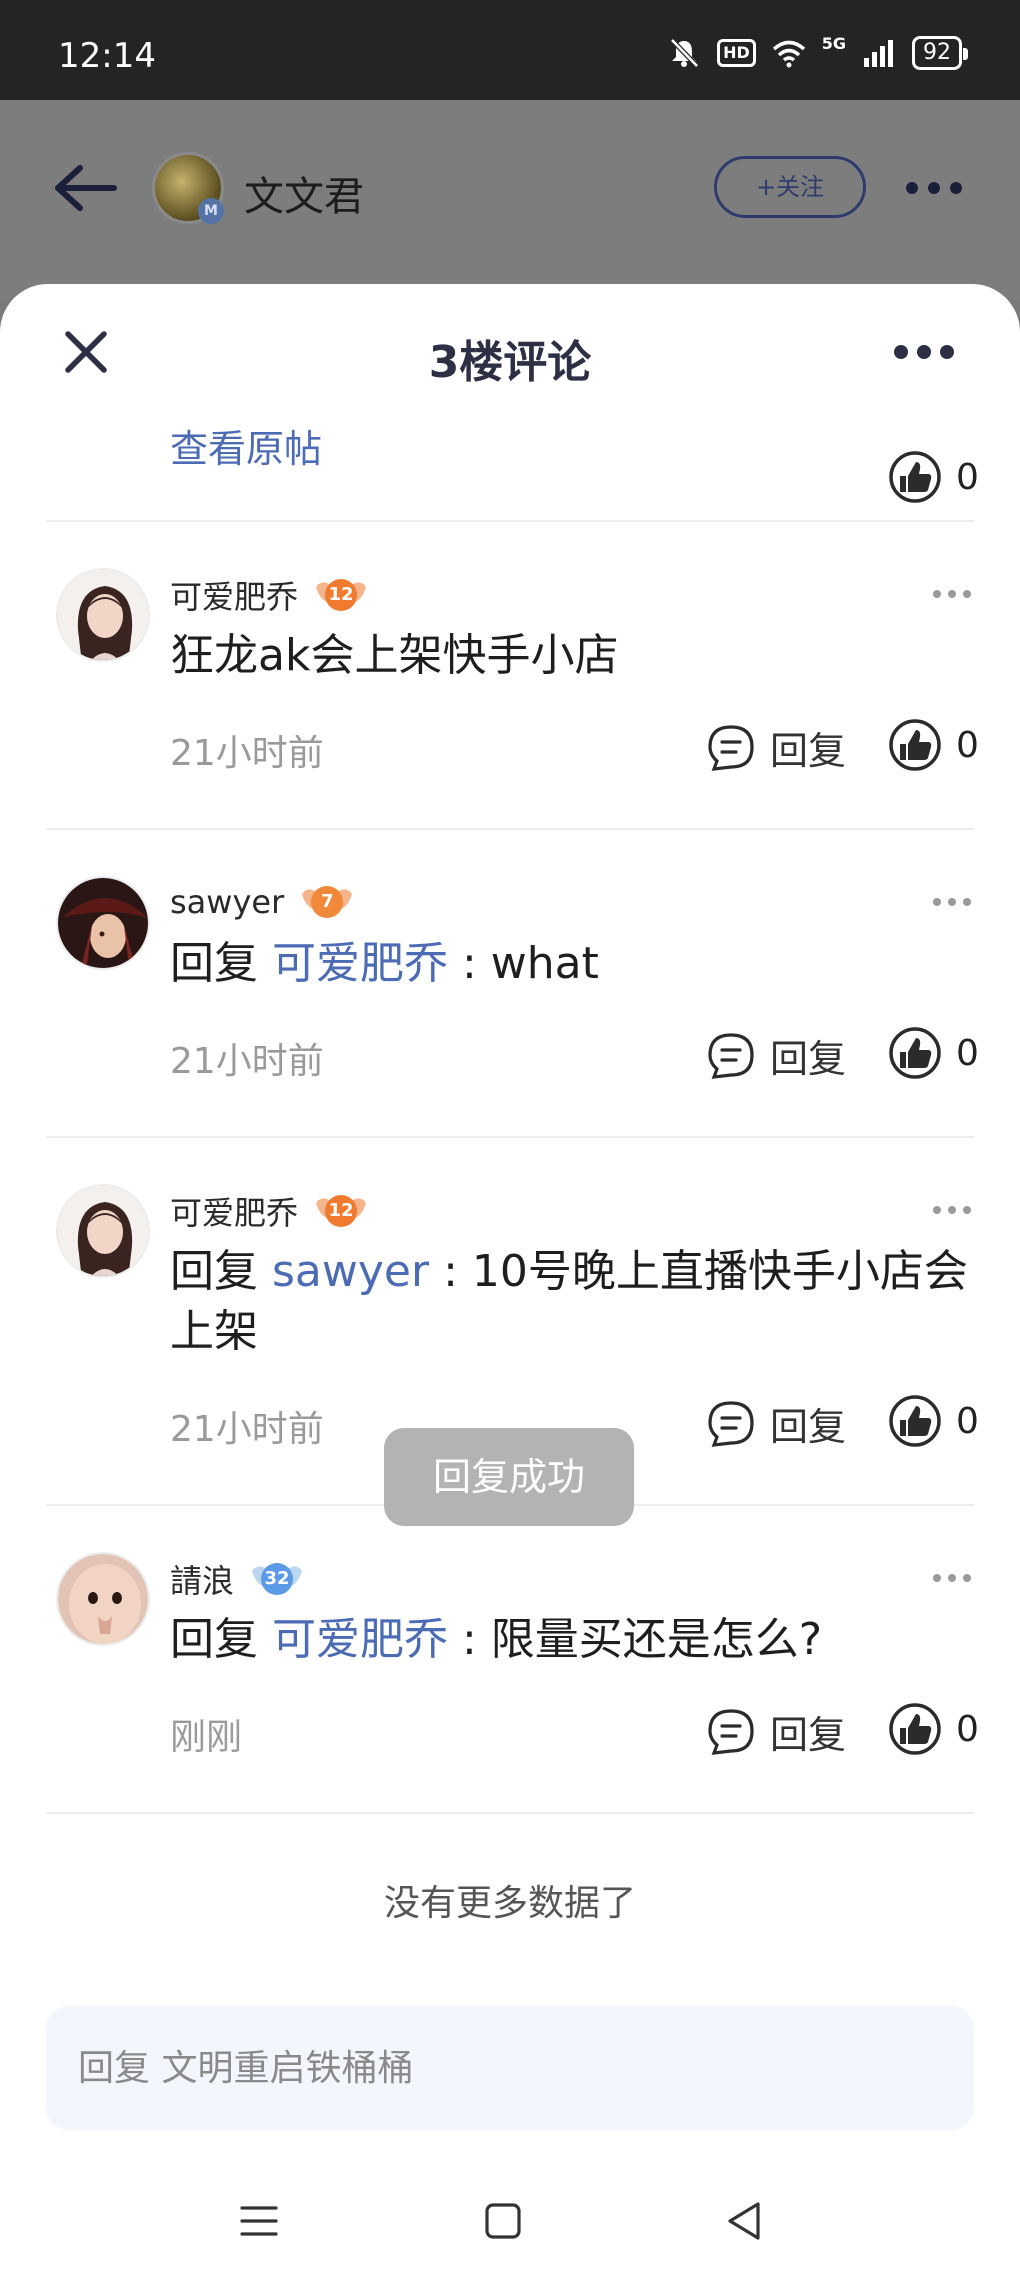  What do you see at coordinates (570, 1302) in the screenshot?
I see `comment-text: 回复 sawyer : 10号晚上直播快手小店会上架` at bounding box center [570, 1302].